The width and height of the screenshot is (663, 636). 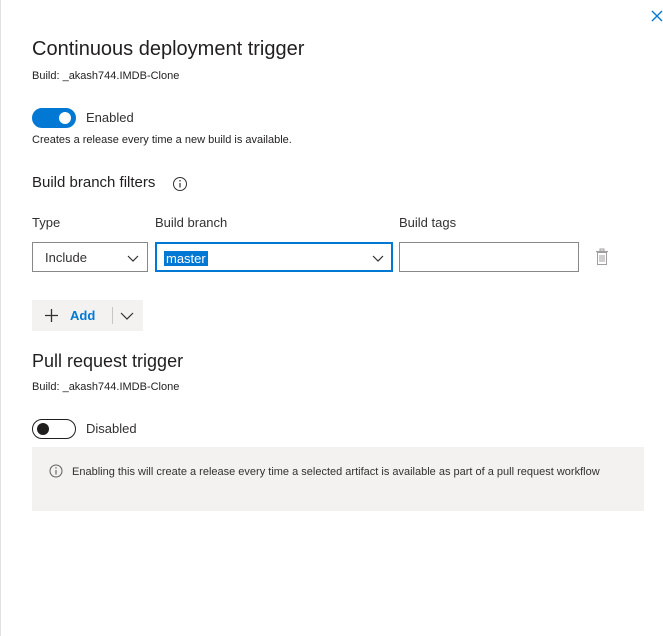 I want to click on button-divider, so click(x=112, y=315).